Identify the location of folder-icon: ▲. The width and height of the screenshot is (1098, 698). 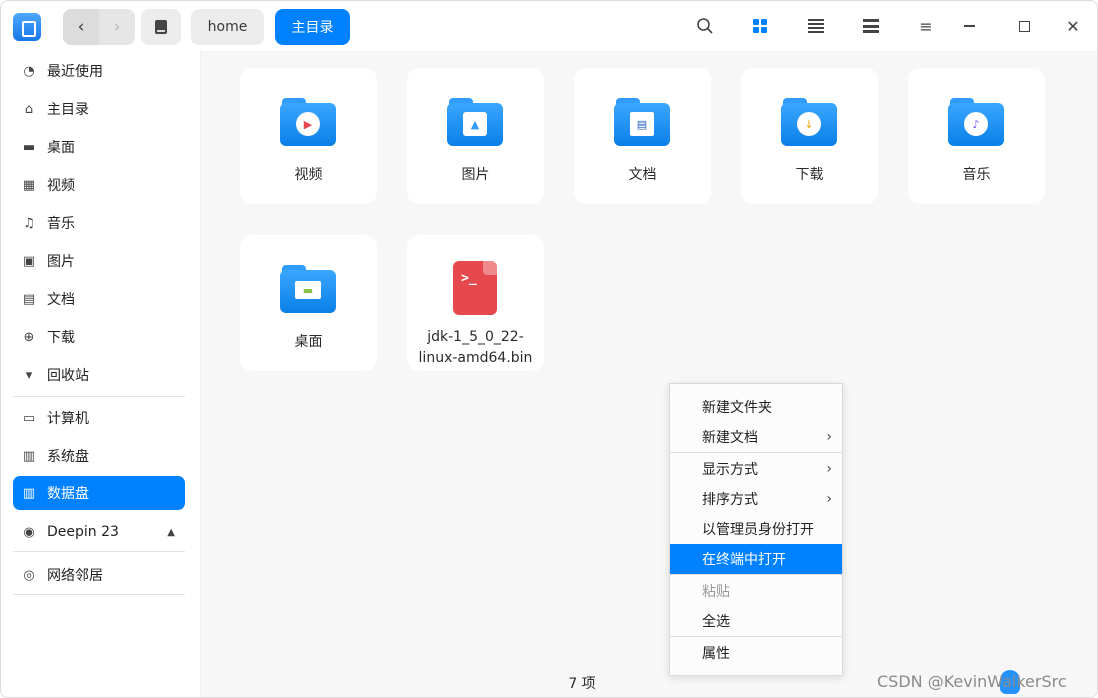
(475, 122).